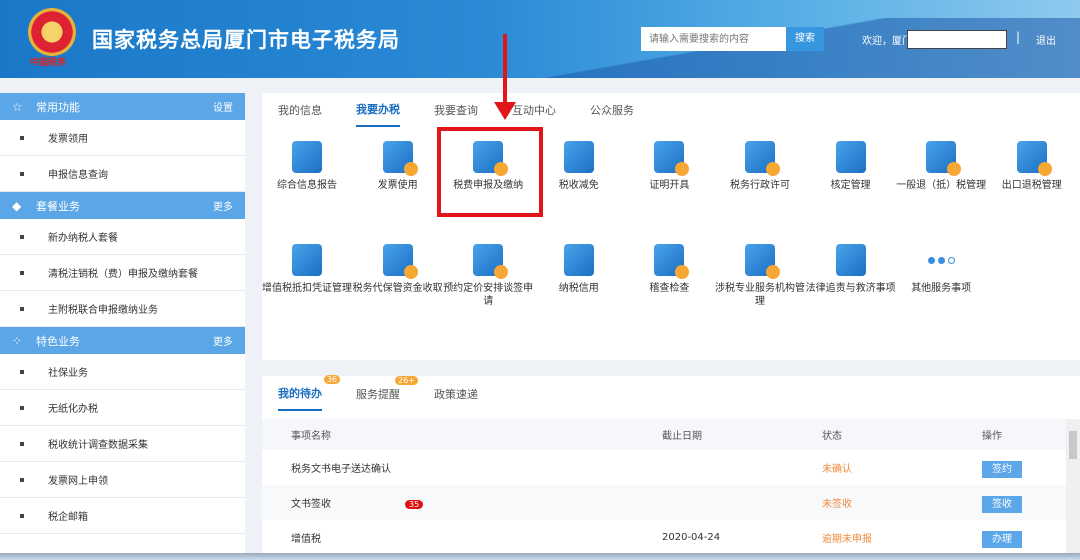 Image resolution: width=1080 pixels, height=560 pixels. I want to click on service-item: 法律追责与救济事项, so click(851, 269).